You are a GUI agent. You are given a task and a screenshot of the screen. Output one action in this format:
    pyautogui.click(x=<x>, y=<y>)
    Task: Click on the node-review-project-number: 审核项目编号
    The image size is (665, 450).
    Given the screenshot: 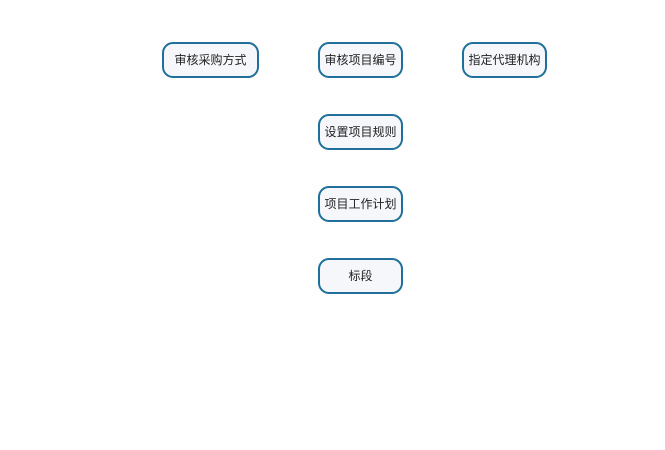 What is the action you would take?
    pyautogui.click(x=360, y=60)
    